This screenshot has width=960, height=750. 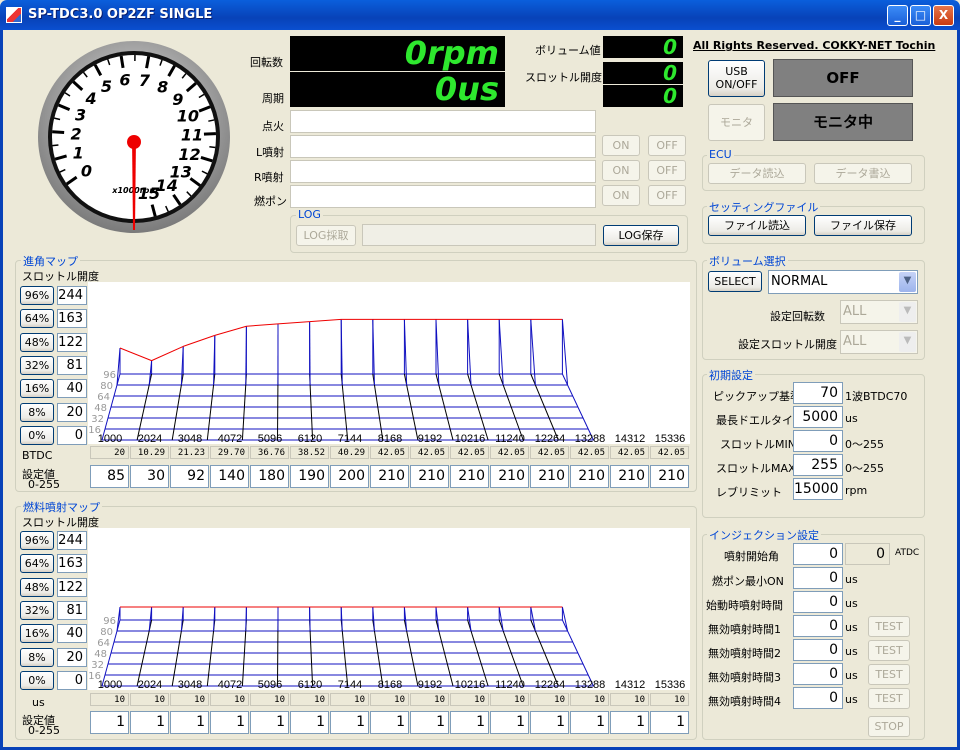 What do you see at coordinates (920, 15) in the screenshot?
I see `maximize-button: □` at bounding box center [920, 15].